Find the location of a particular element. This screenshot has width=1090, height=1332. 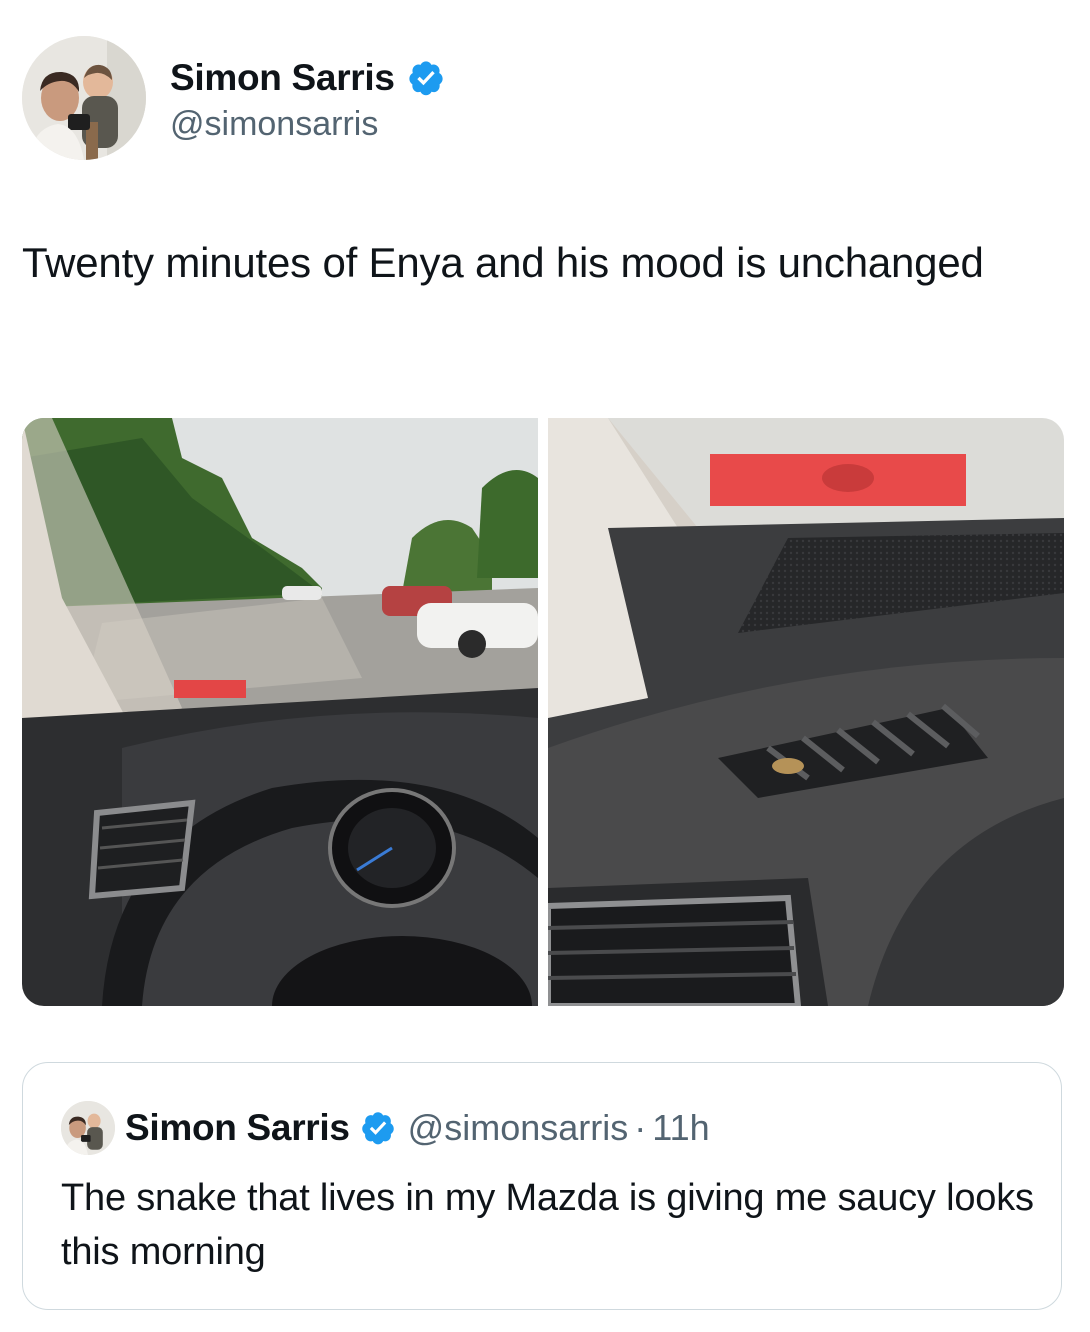

quoted-author-avatar is located at coordinates (88, 1128).